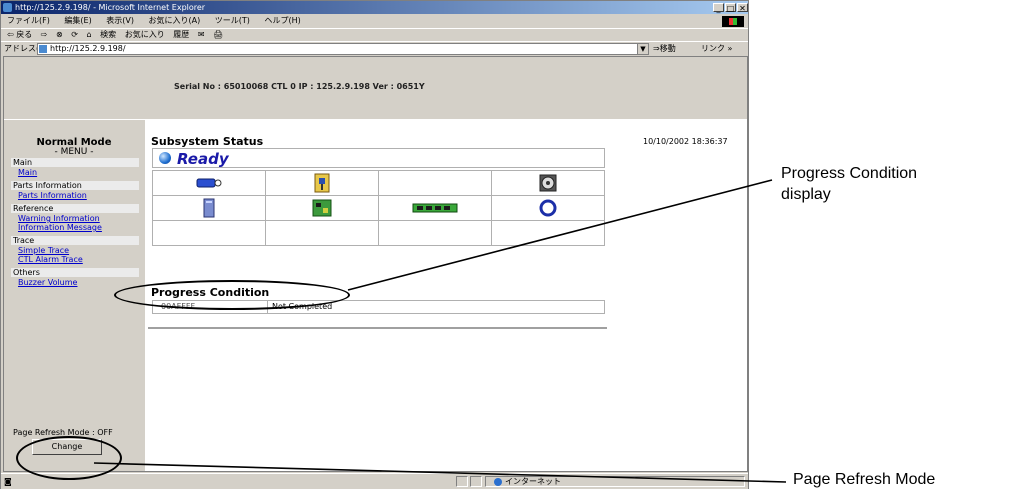 This screenshot has width=1018, height=491. What do you see at coordinates (59, 34) in the screenshot?
I see `stop-button: ⊗` at bounding box center [59, 34].